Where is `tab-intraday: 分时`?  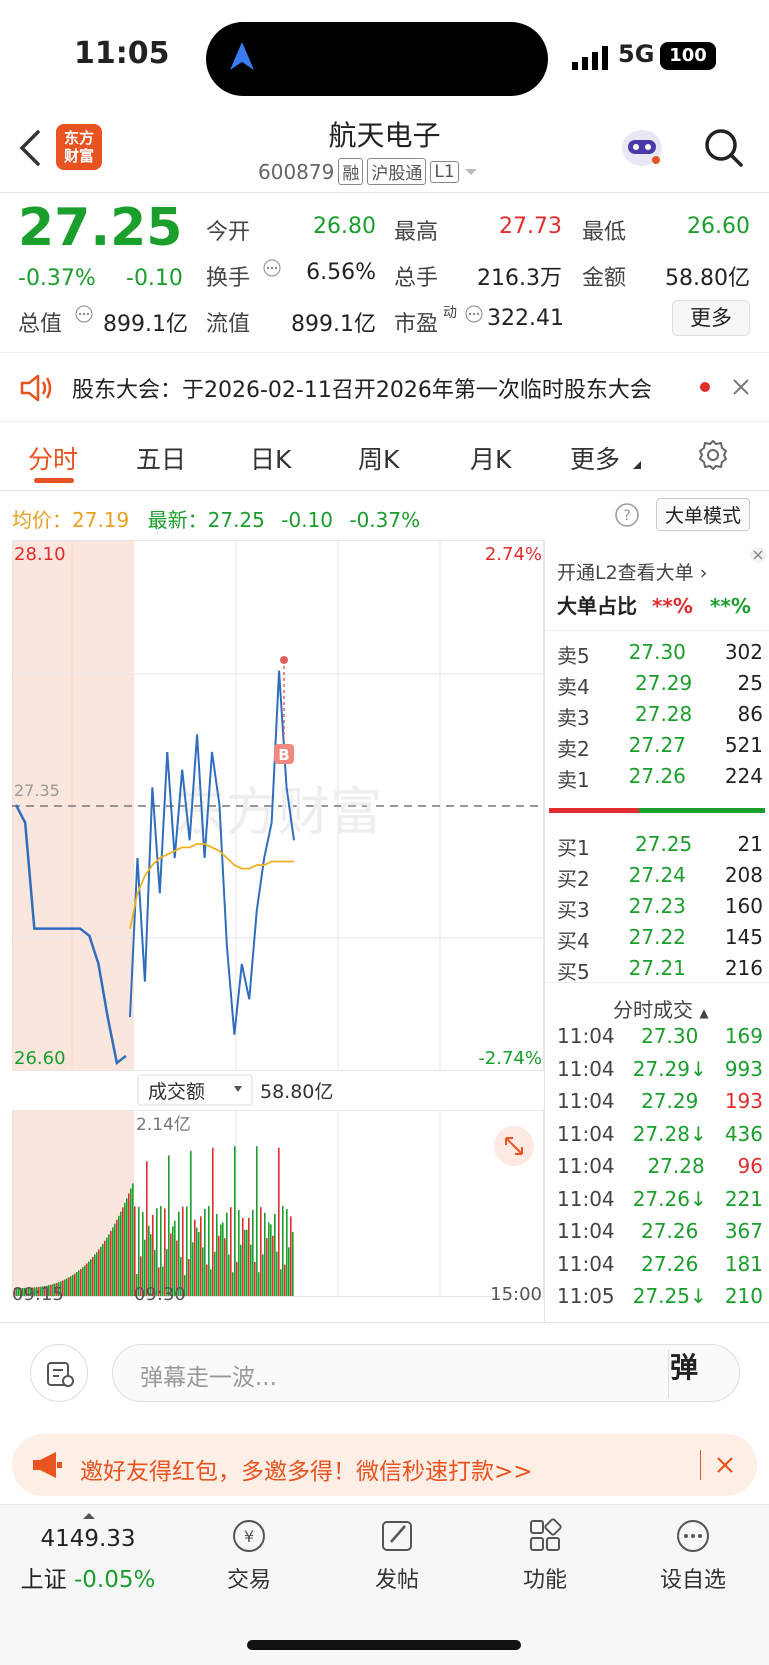 tab-intraday: 分时 is located at coordinates (53, 458).